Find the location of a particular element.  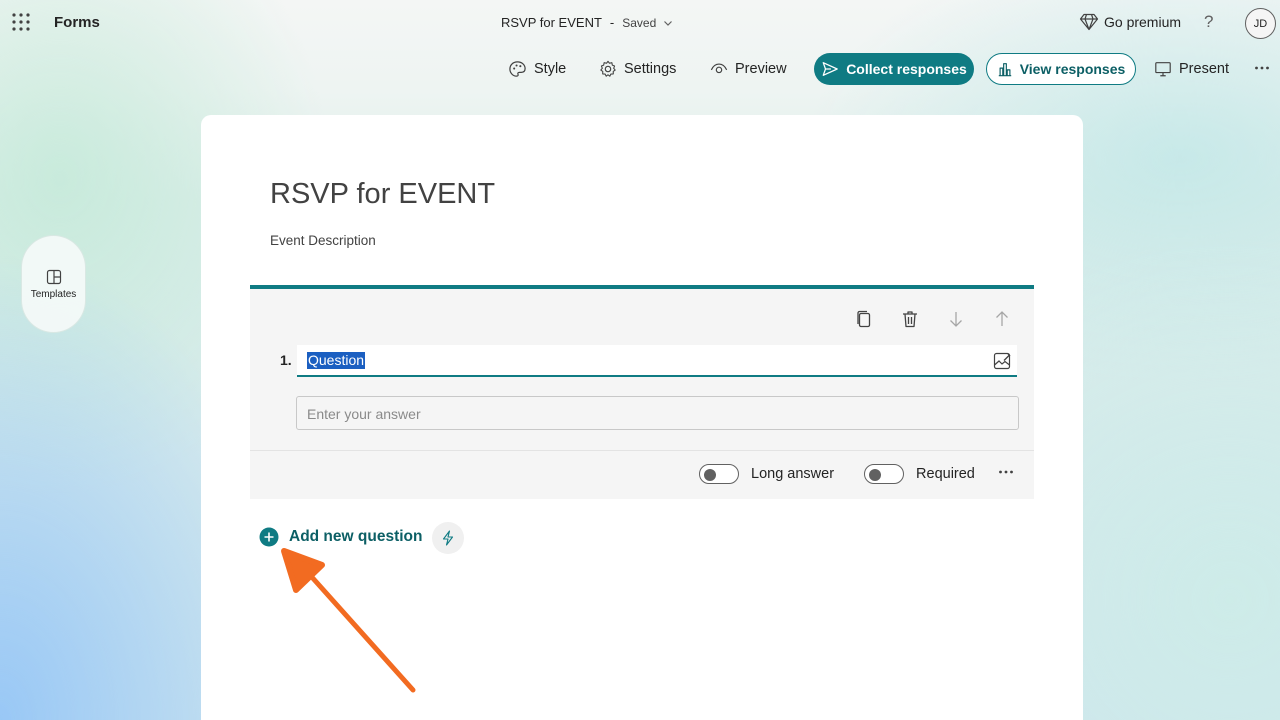

question-actions is located at coordinates (933, 319).